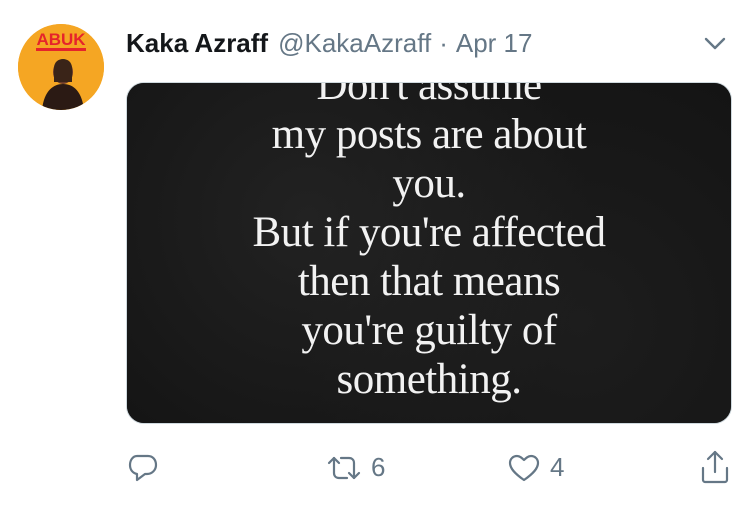 The height and width of the screenshot is (512, 750). I want to click on quote-line: then that means, so click(429, 281).